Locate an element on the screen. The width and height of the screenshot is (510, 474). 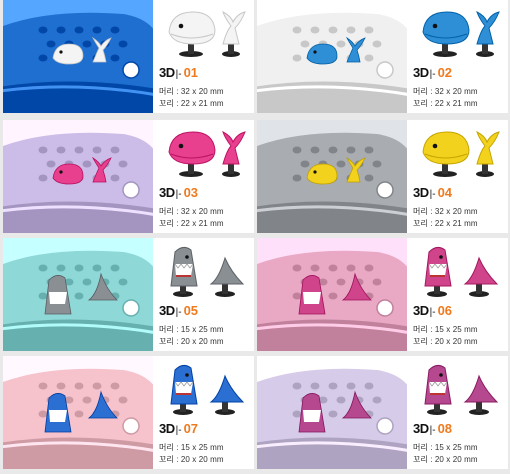
product-info: 3D |- 05 머리 : 15 x 25 mm 꼬리 : 20 x 20 mm is located at coordinates (204, 294).